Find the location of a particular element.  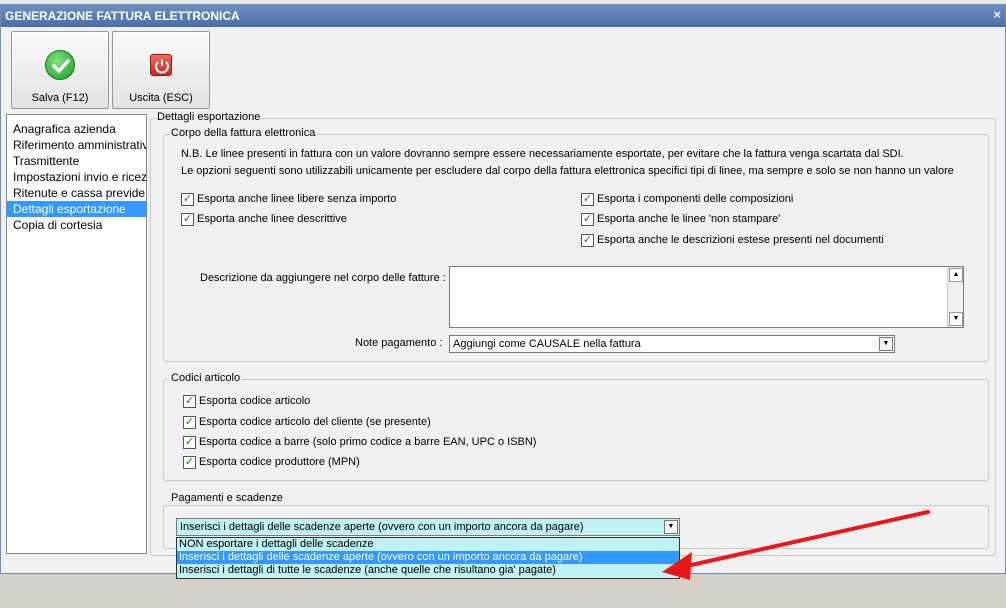

payments-group-title: Pagamenti e scadenze is located at coordinates (227, 498).